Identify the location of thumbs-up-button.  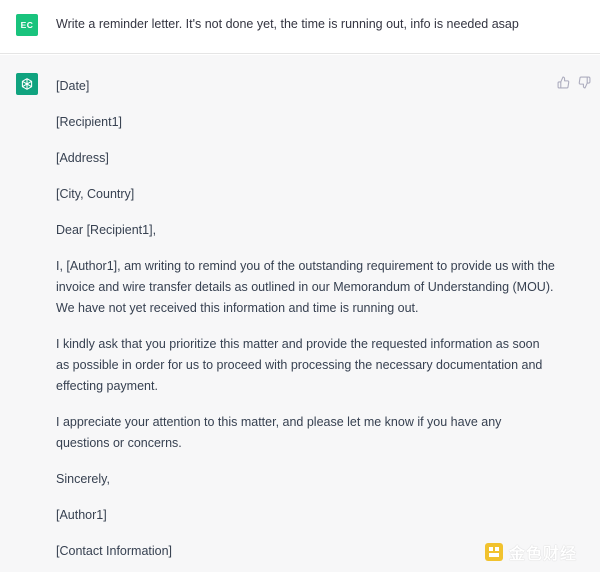
(563, 82).